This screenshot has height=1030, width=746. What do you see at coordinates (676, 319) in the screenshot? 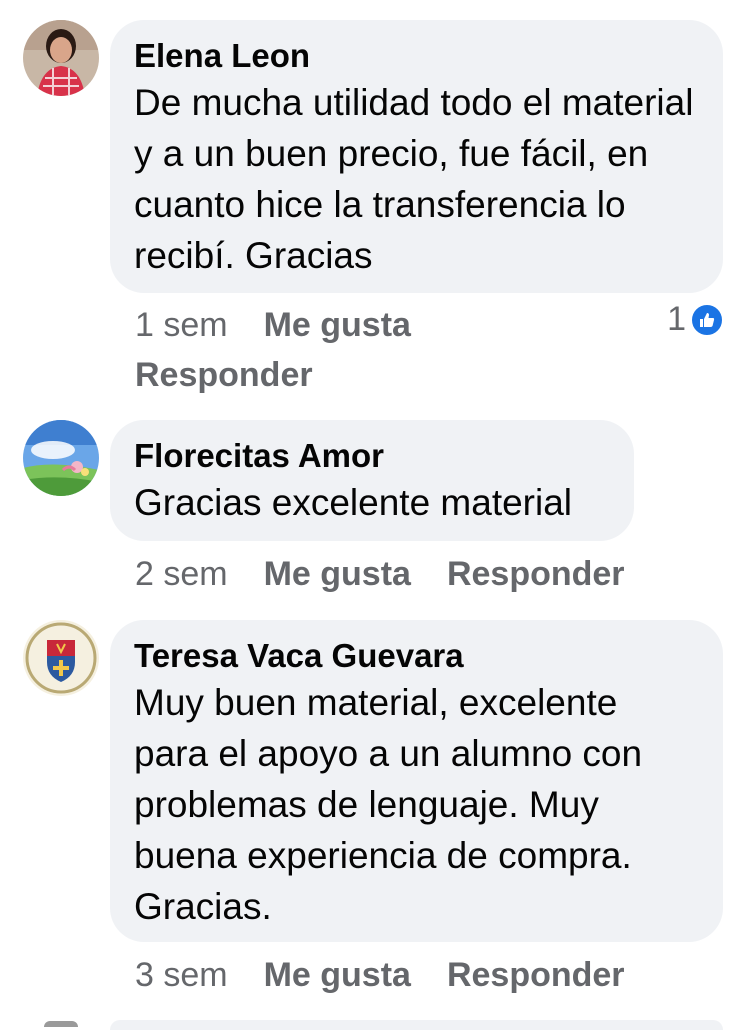
I see `reaction-count: 1` at bounding box center [676, 319].